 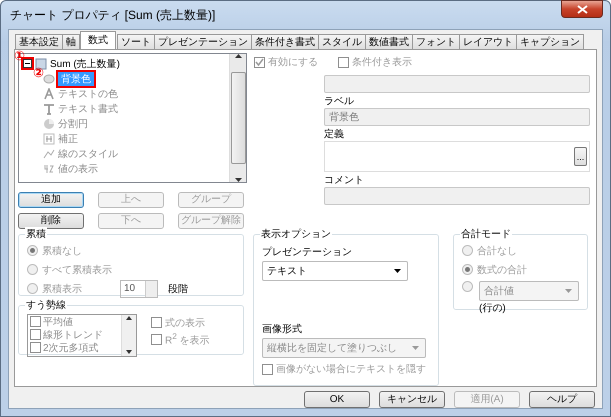 I want to click on pie-icon, so click(x=49, y=124).